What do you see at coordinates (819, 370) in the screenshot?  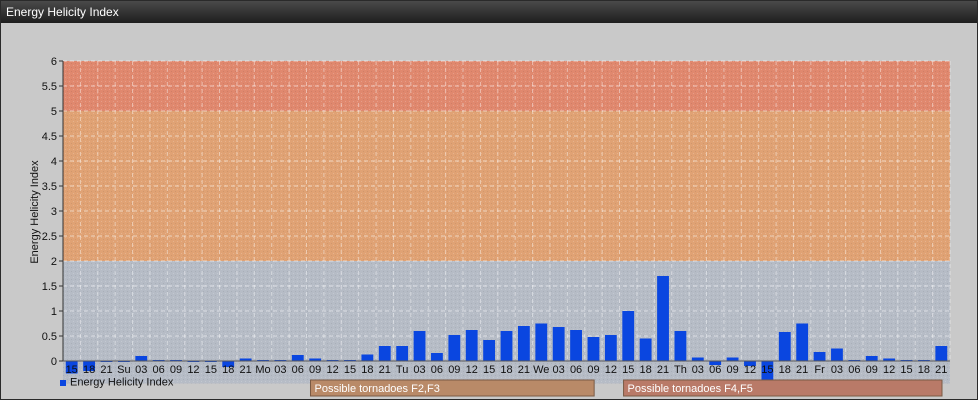 I see `x-tick-label: Fr` at bounding box center [819, 370].